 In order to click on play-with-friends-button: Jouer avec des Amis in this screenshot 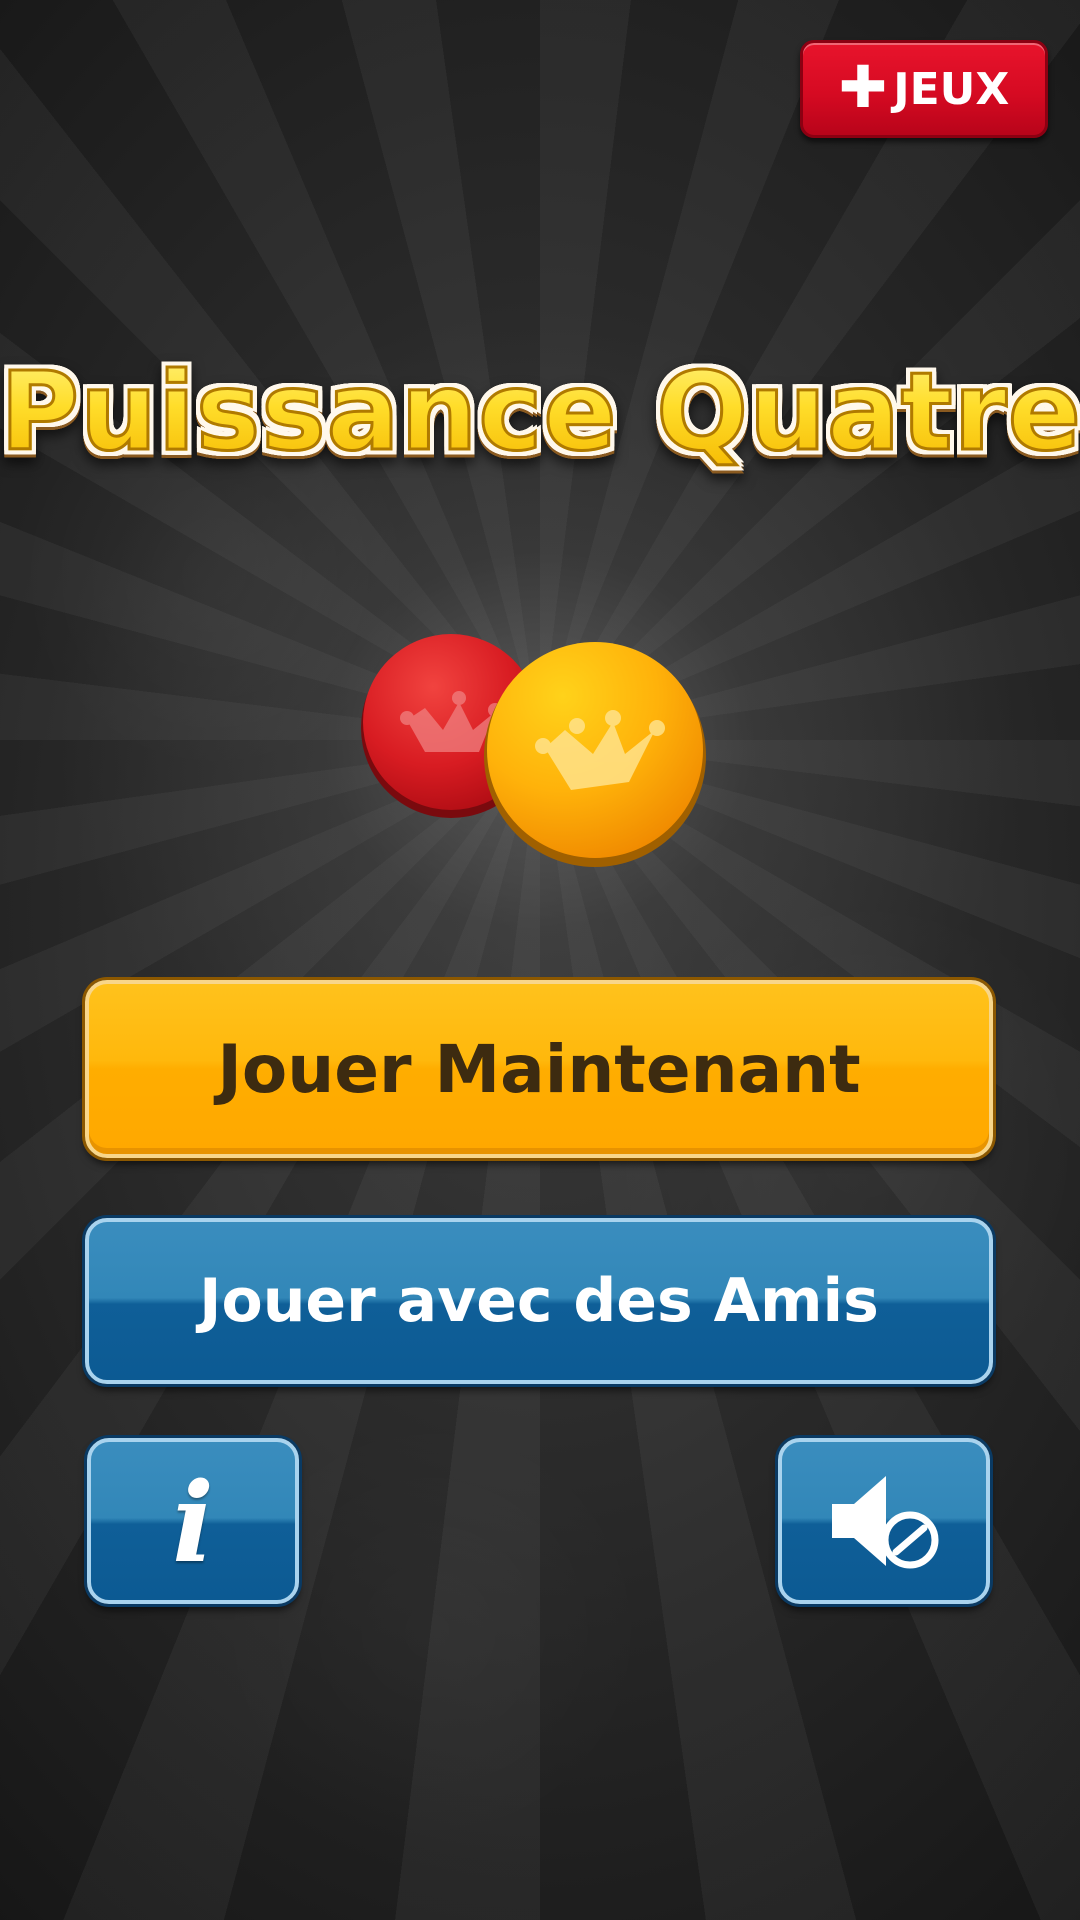, I will do `click(539, 1301)`.